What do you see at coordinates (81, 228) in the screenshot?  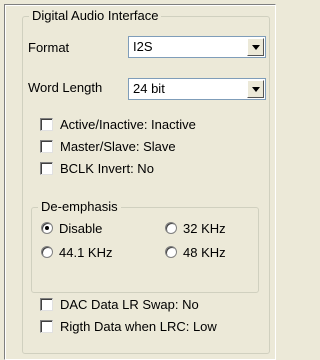 I see `radio-label: Disable` at bounding box center [81, 228].